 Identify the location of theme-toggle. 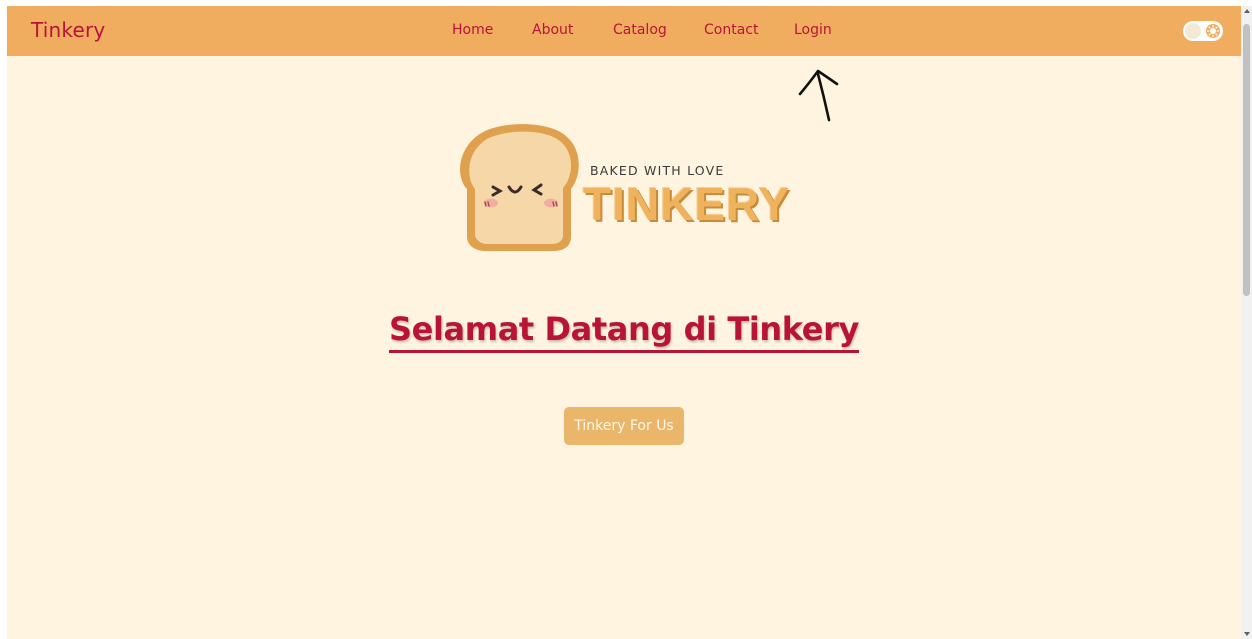
(1203, 31).